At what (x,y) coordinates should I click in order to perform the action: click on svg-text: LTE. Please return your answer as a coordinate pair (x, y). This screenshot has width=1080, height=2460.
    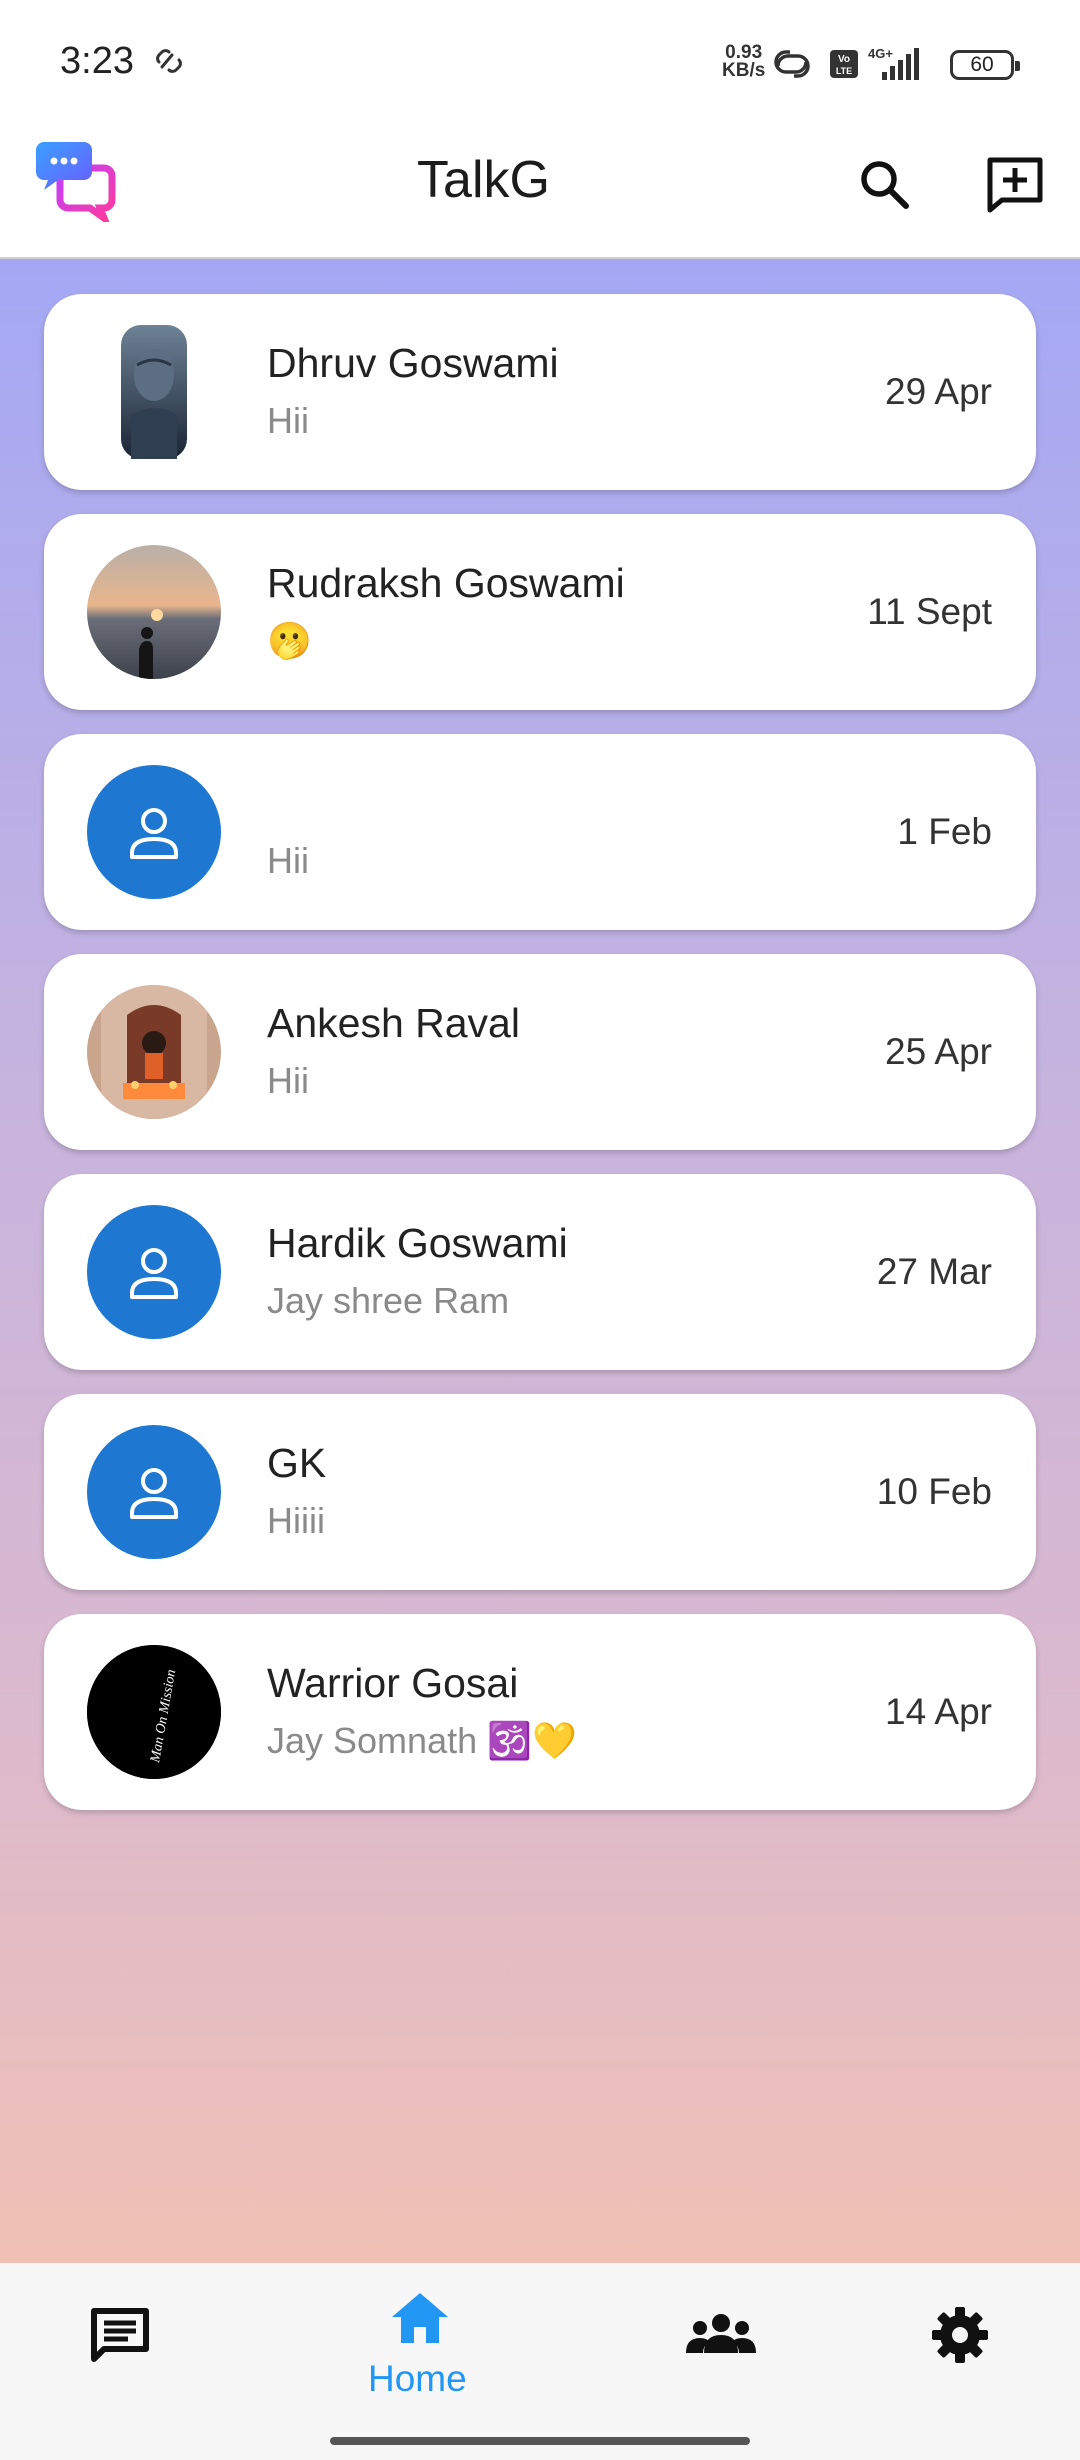
    Looking at the image, I should click on (844, 71).